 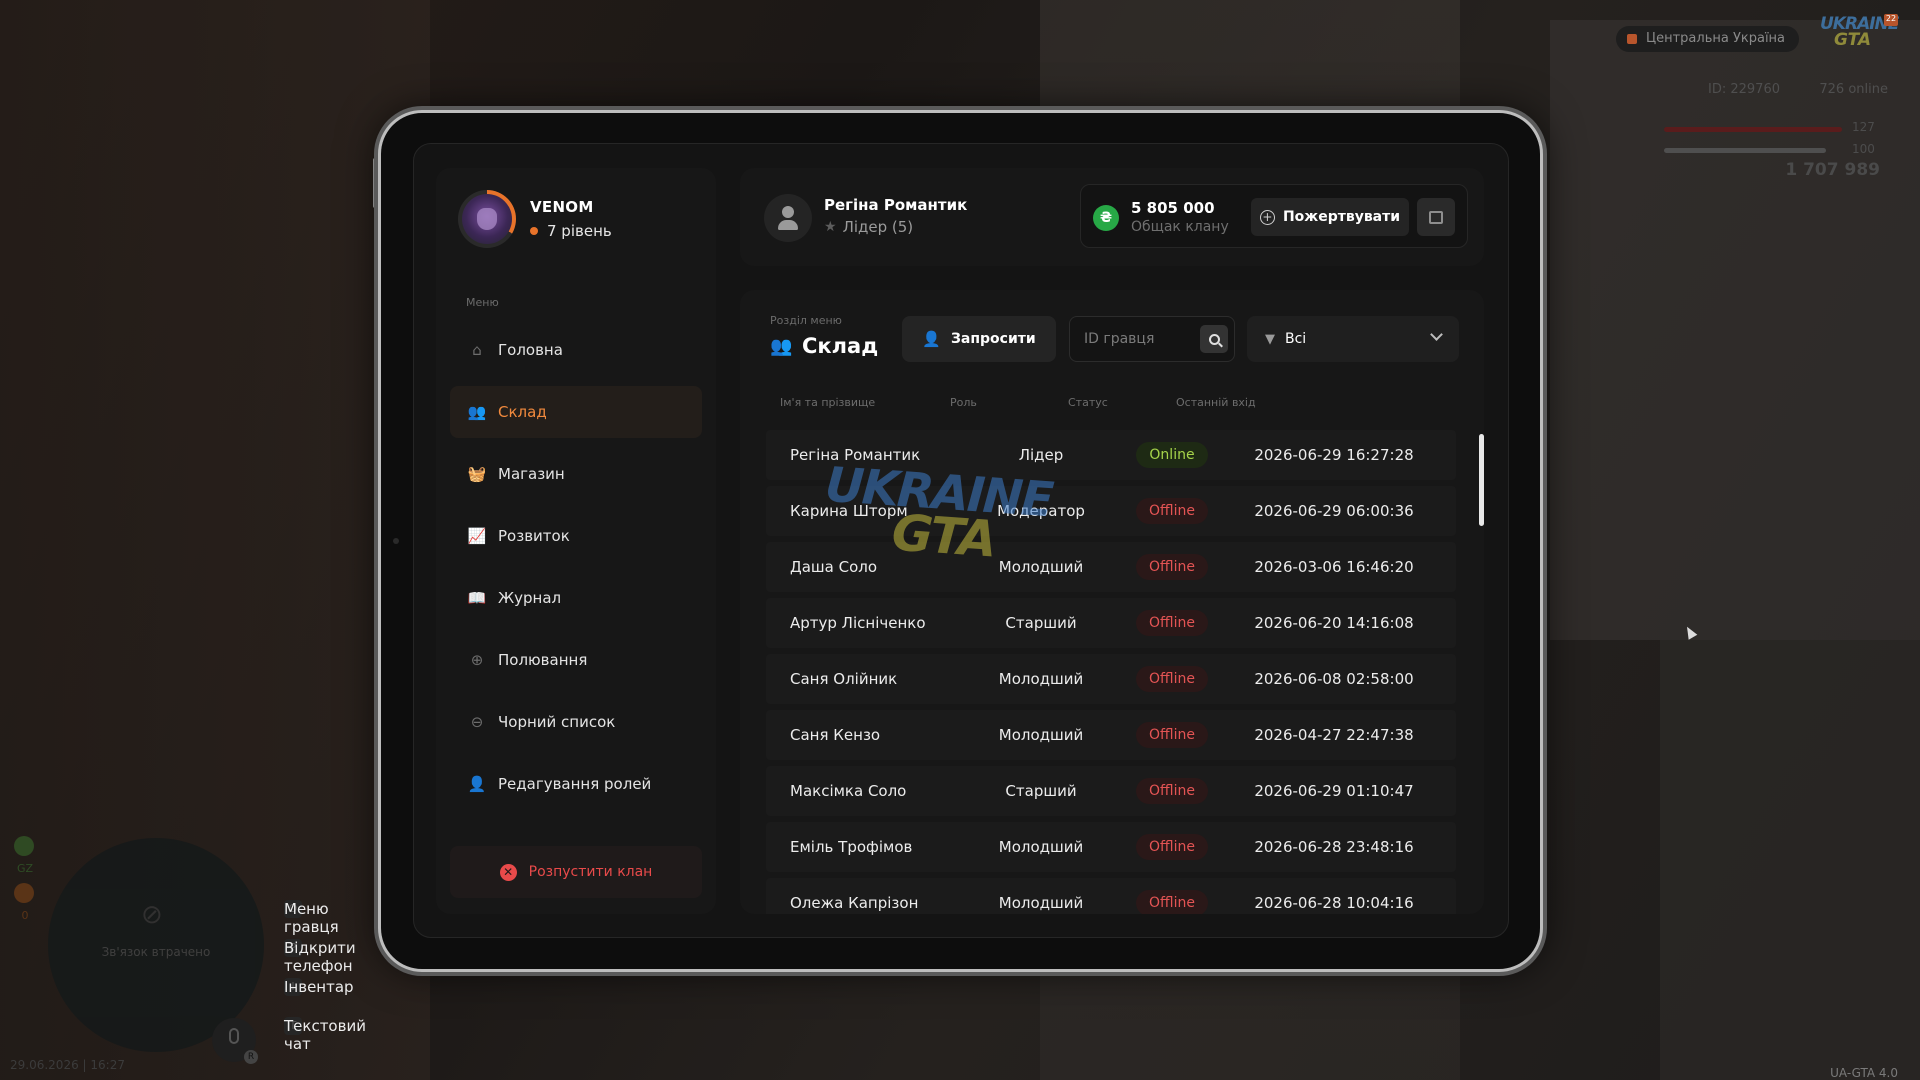 I want to click on column-header-last-login: Останній вхід, so click(x=1216, y=402).